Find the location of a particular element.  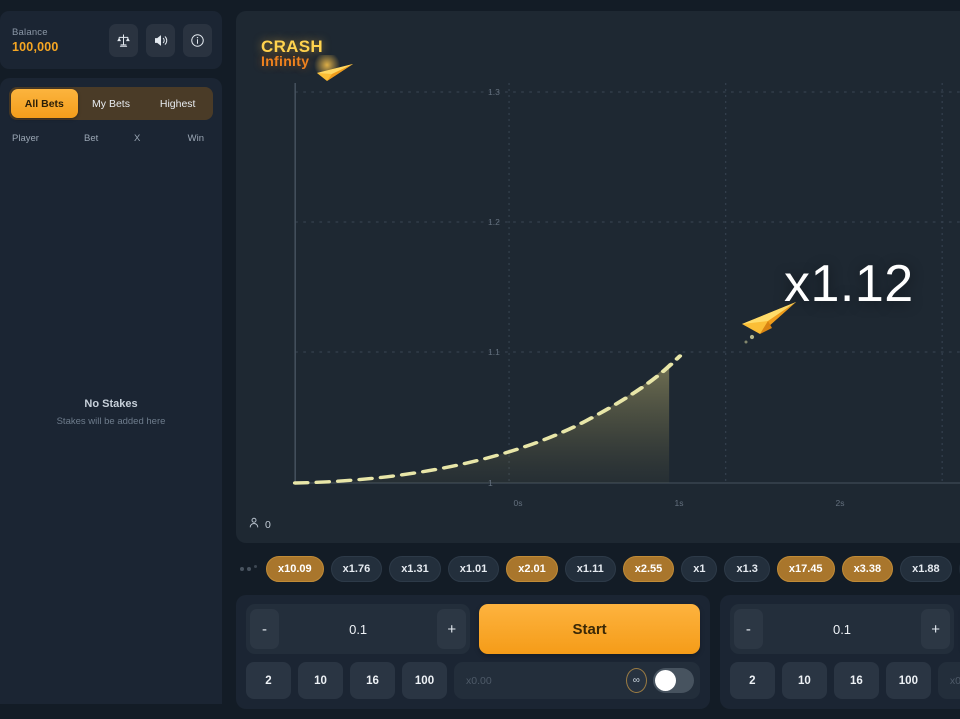

balance-display: Balance 100,000 is located at coordinates (56, 40).